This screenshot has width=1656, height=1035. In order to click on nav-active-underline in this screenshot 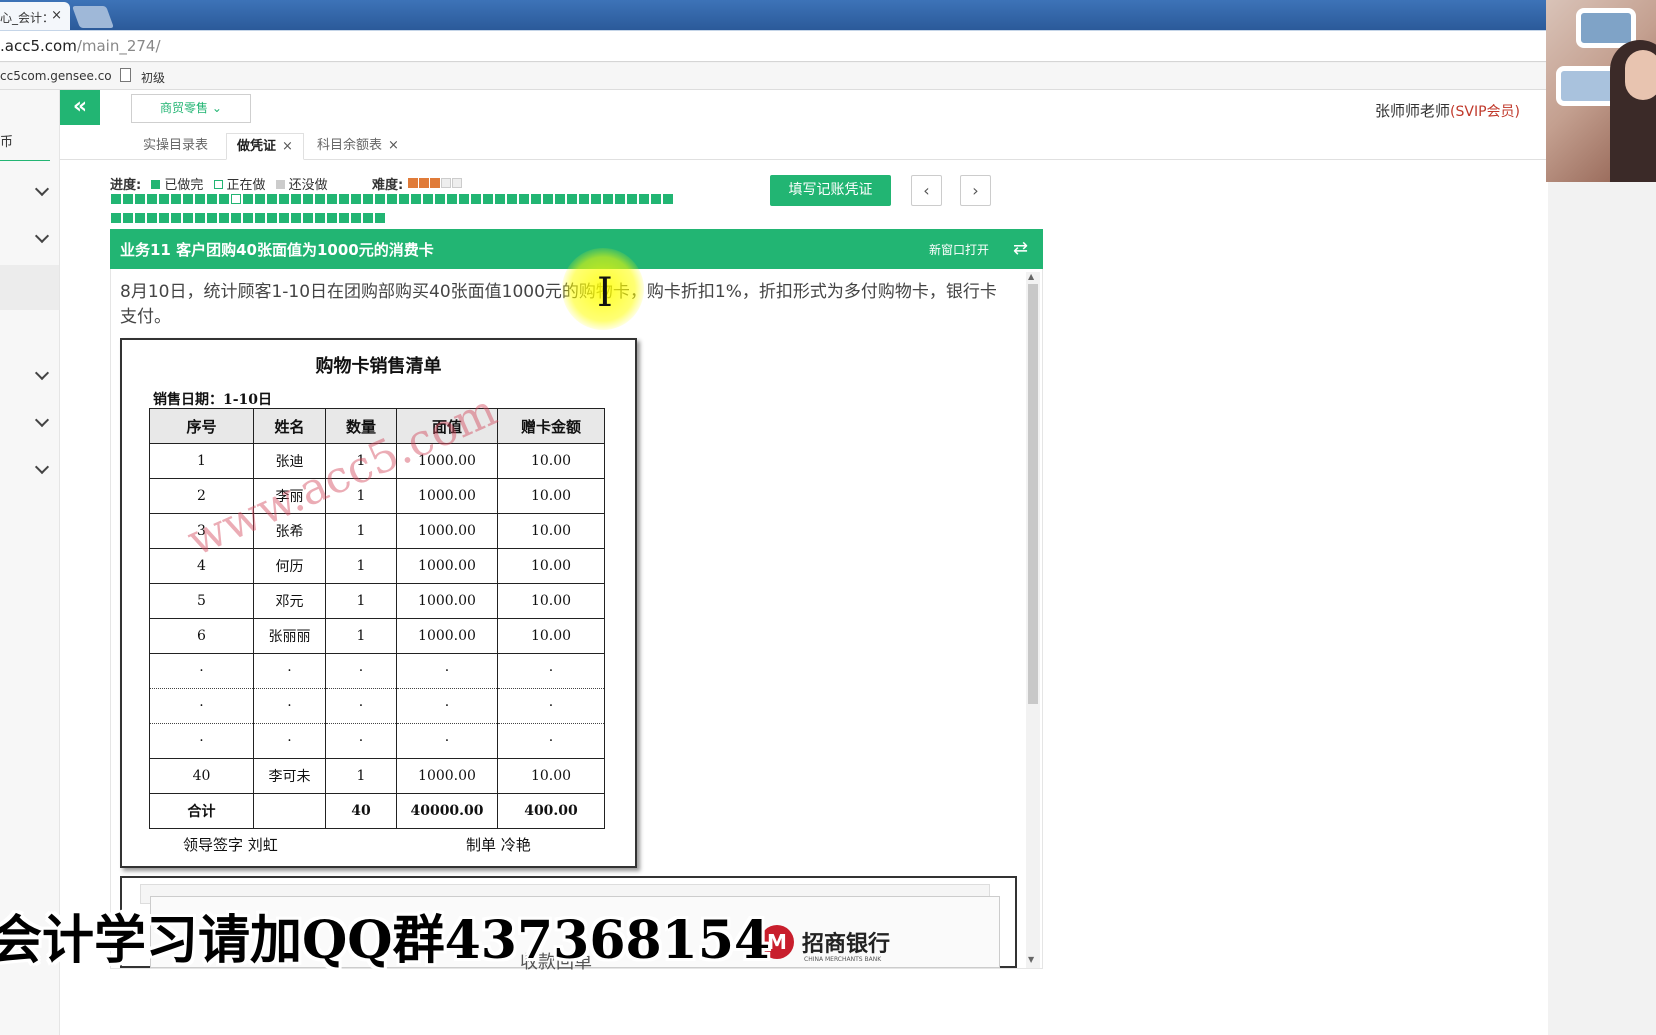, I will do `click(25, 160)`.